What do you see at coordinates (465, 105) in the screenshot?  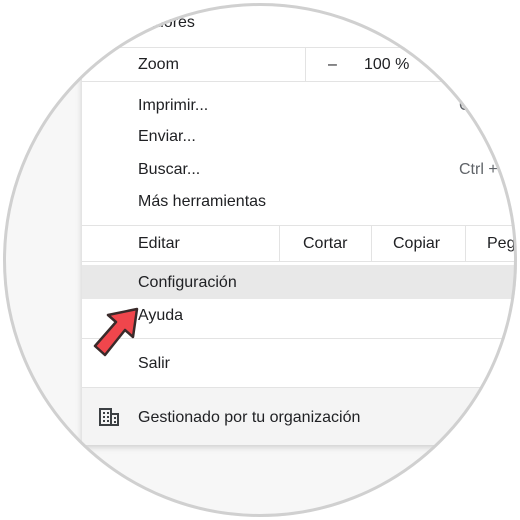 I see `menu-item-print-shortcut: C` at bounding box center [465, 105].